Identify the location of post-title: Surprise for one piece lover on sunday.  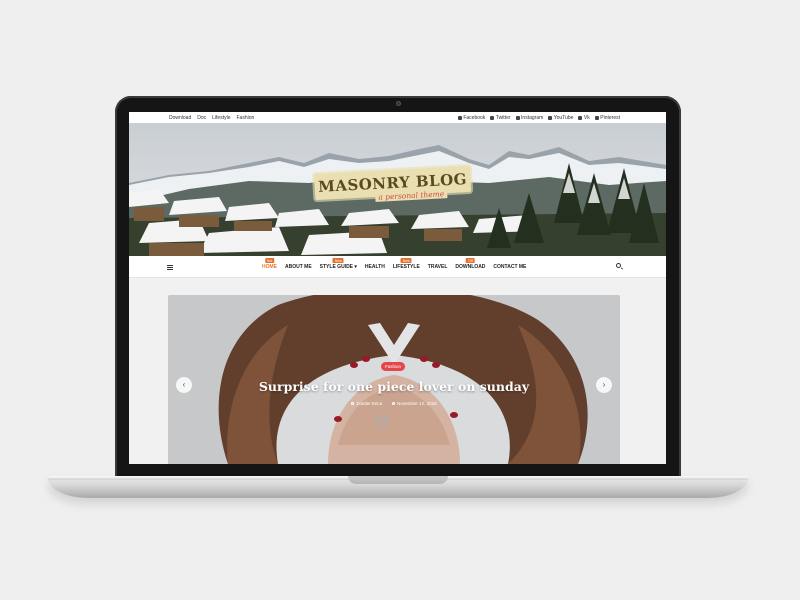
(394, 386).